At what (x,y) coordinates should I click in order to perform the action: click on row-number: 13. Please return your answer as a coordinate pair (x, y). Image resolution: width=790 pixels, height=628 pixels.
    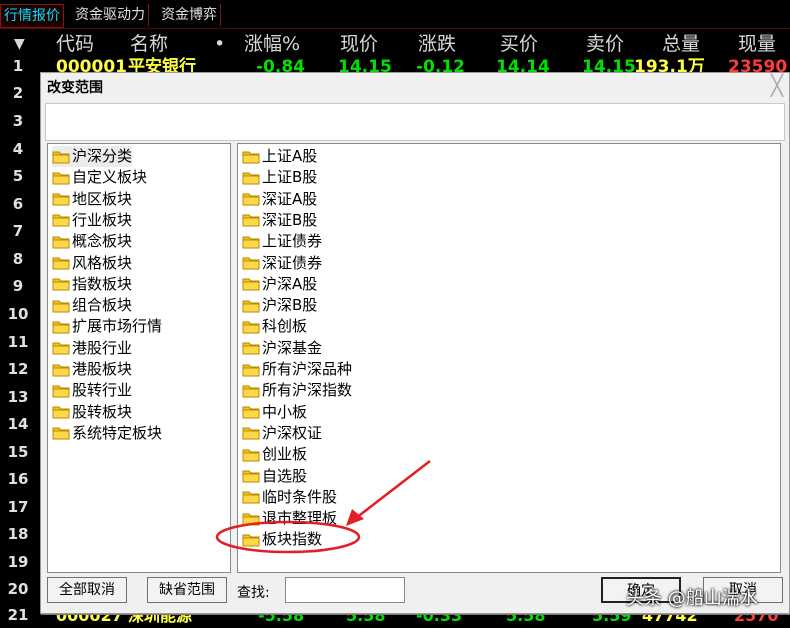
    Looking at the image, I should click on (18, 397).